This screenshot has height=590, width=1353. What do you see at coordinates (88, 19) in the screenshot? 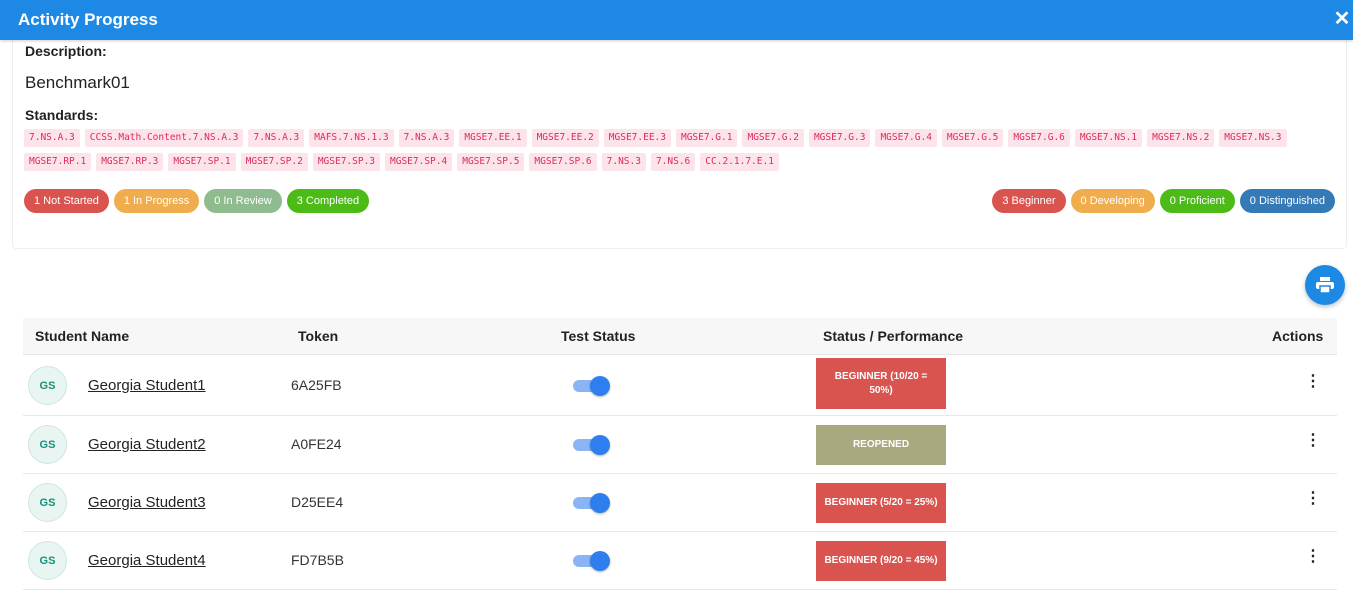
I see `modal-title: Activity Progress` at bounding box center [88, 19].